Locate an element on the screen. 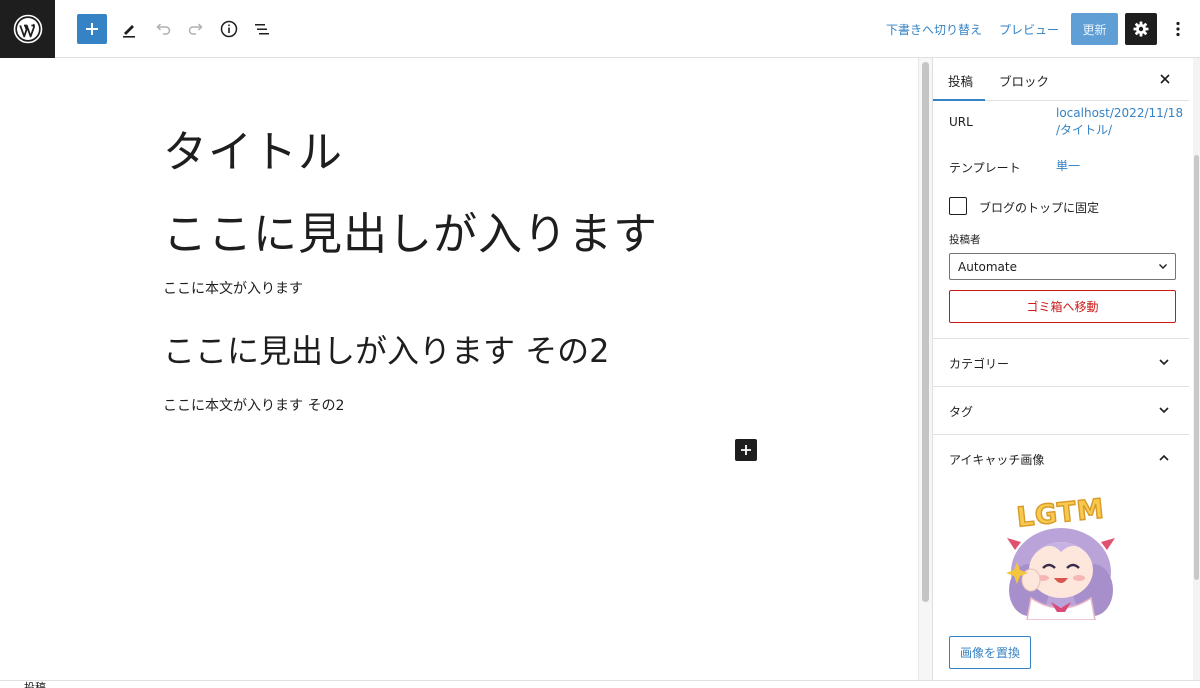 Image resolution: width=1200 pixels, height=688 pixels. block-inserter-button is located at coordinates (92, 29).